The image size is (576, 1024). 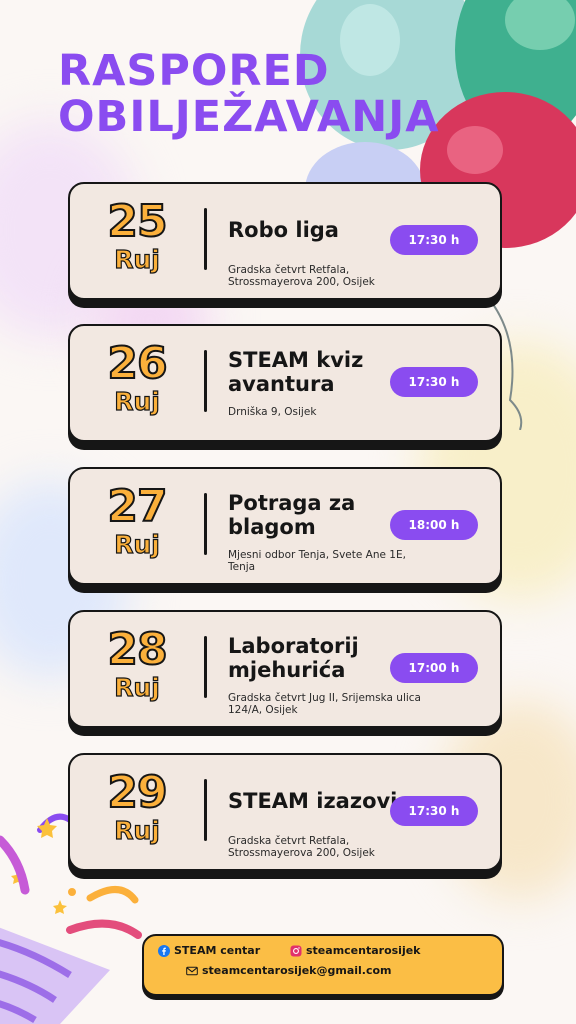 I want to click on event-name: Robo liga, so click(x=283, y=230).